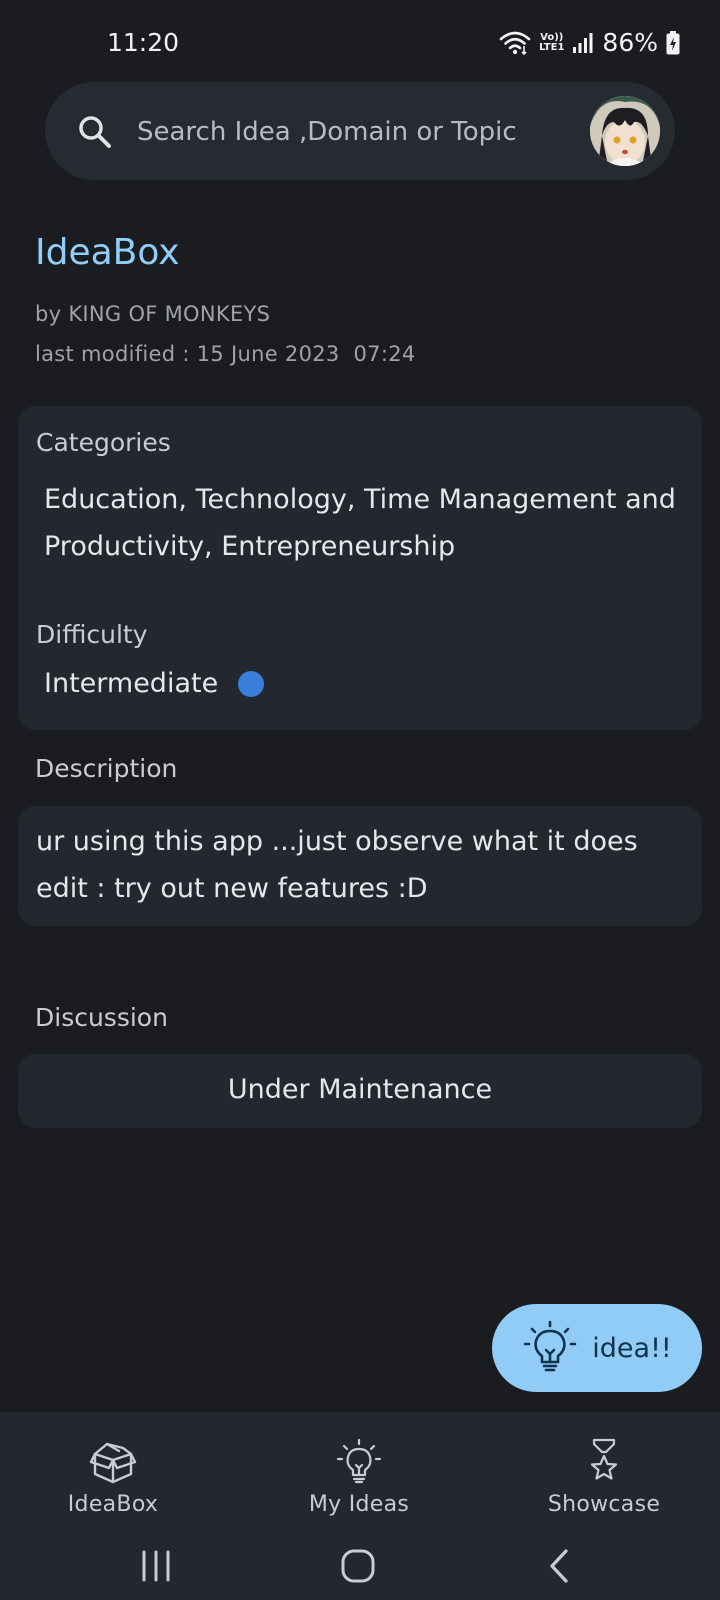 This screenshot has height=1600, width=720. What do you see at coordinates (552, 42) in the screenshot?
I see `volte-lte-indicator: Vo)) LTE1` at bounding box center [552, 42].